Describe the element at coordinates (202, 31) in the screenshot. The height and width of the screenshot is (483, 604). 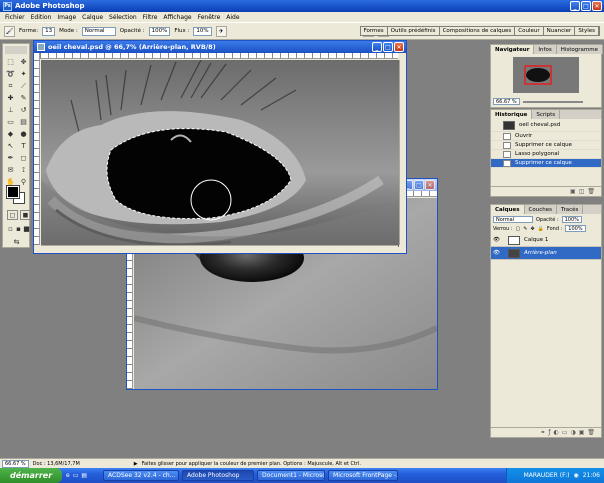
I see `flow-field: 10%` at that location.